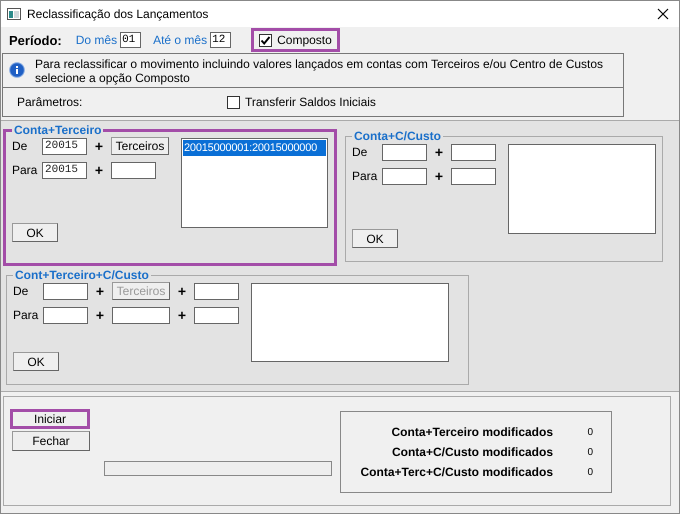 The width and height of the screenshot is (680, 514). I want to click on composto-checkbox: Composto, so click(295, 40).